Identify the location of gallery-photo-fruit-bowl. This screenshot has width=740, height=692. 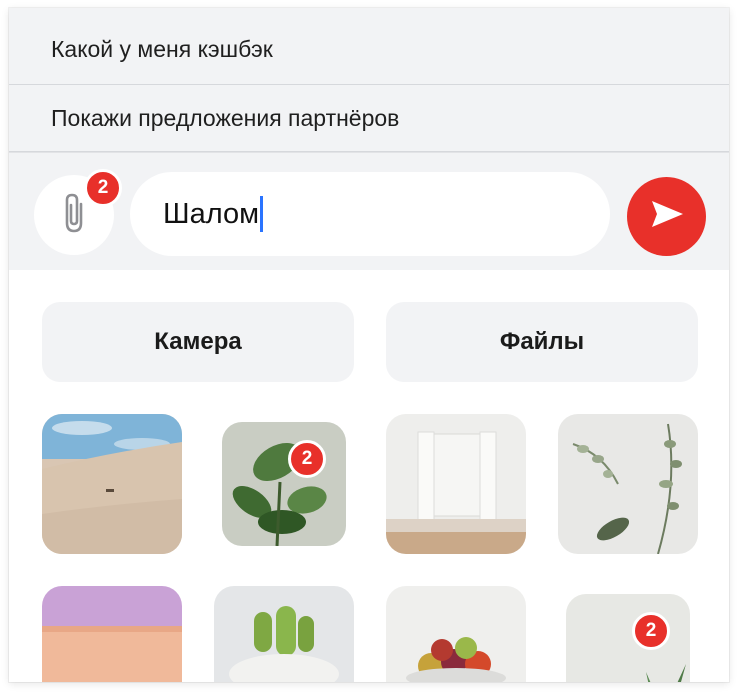
(456, 634).